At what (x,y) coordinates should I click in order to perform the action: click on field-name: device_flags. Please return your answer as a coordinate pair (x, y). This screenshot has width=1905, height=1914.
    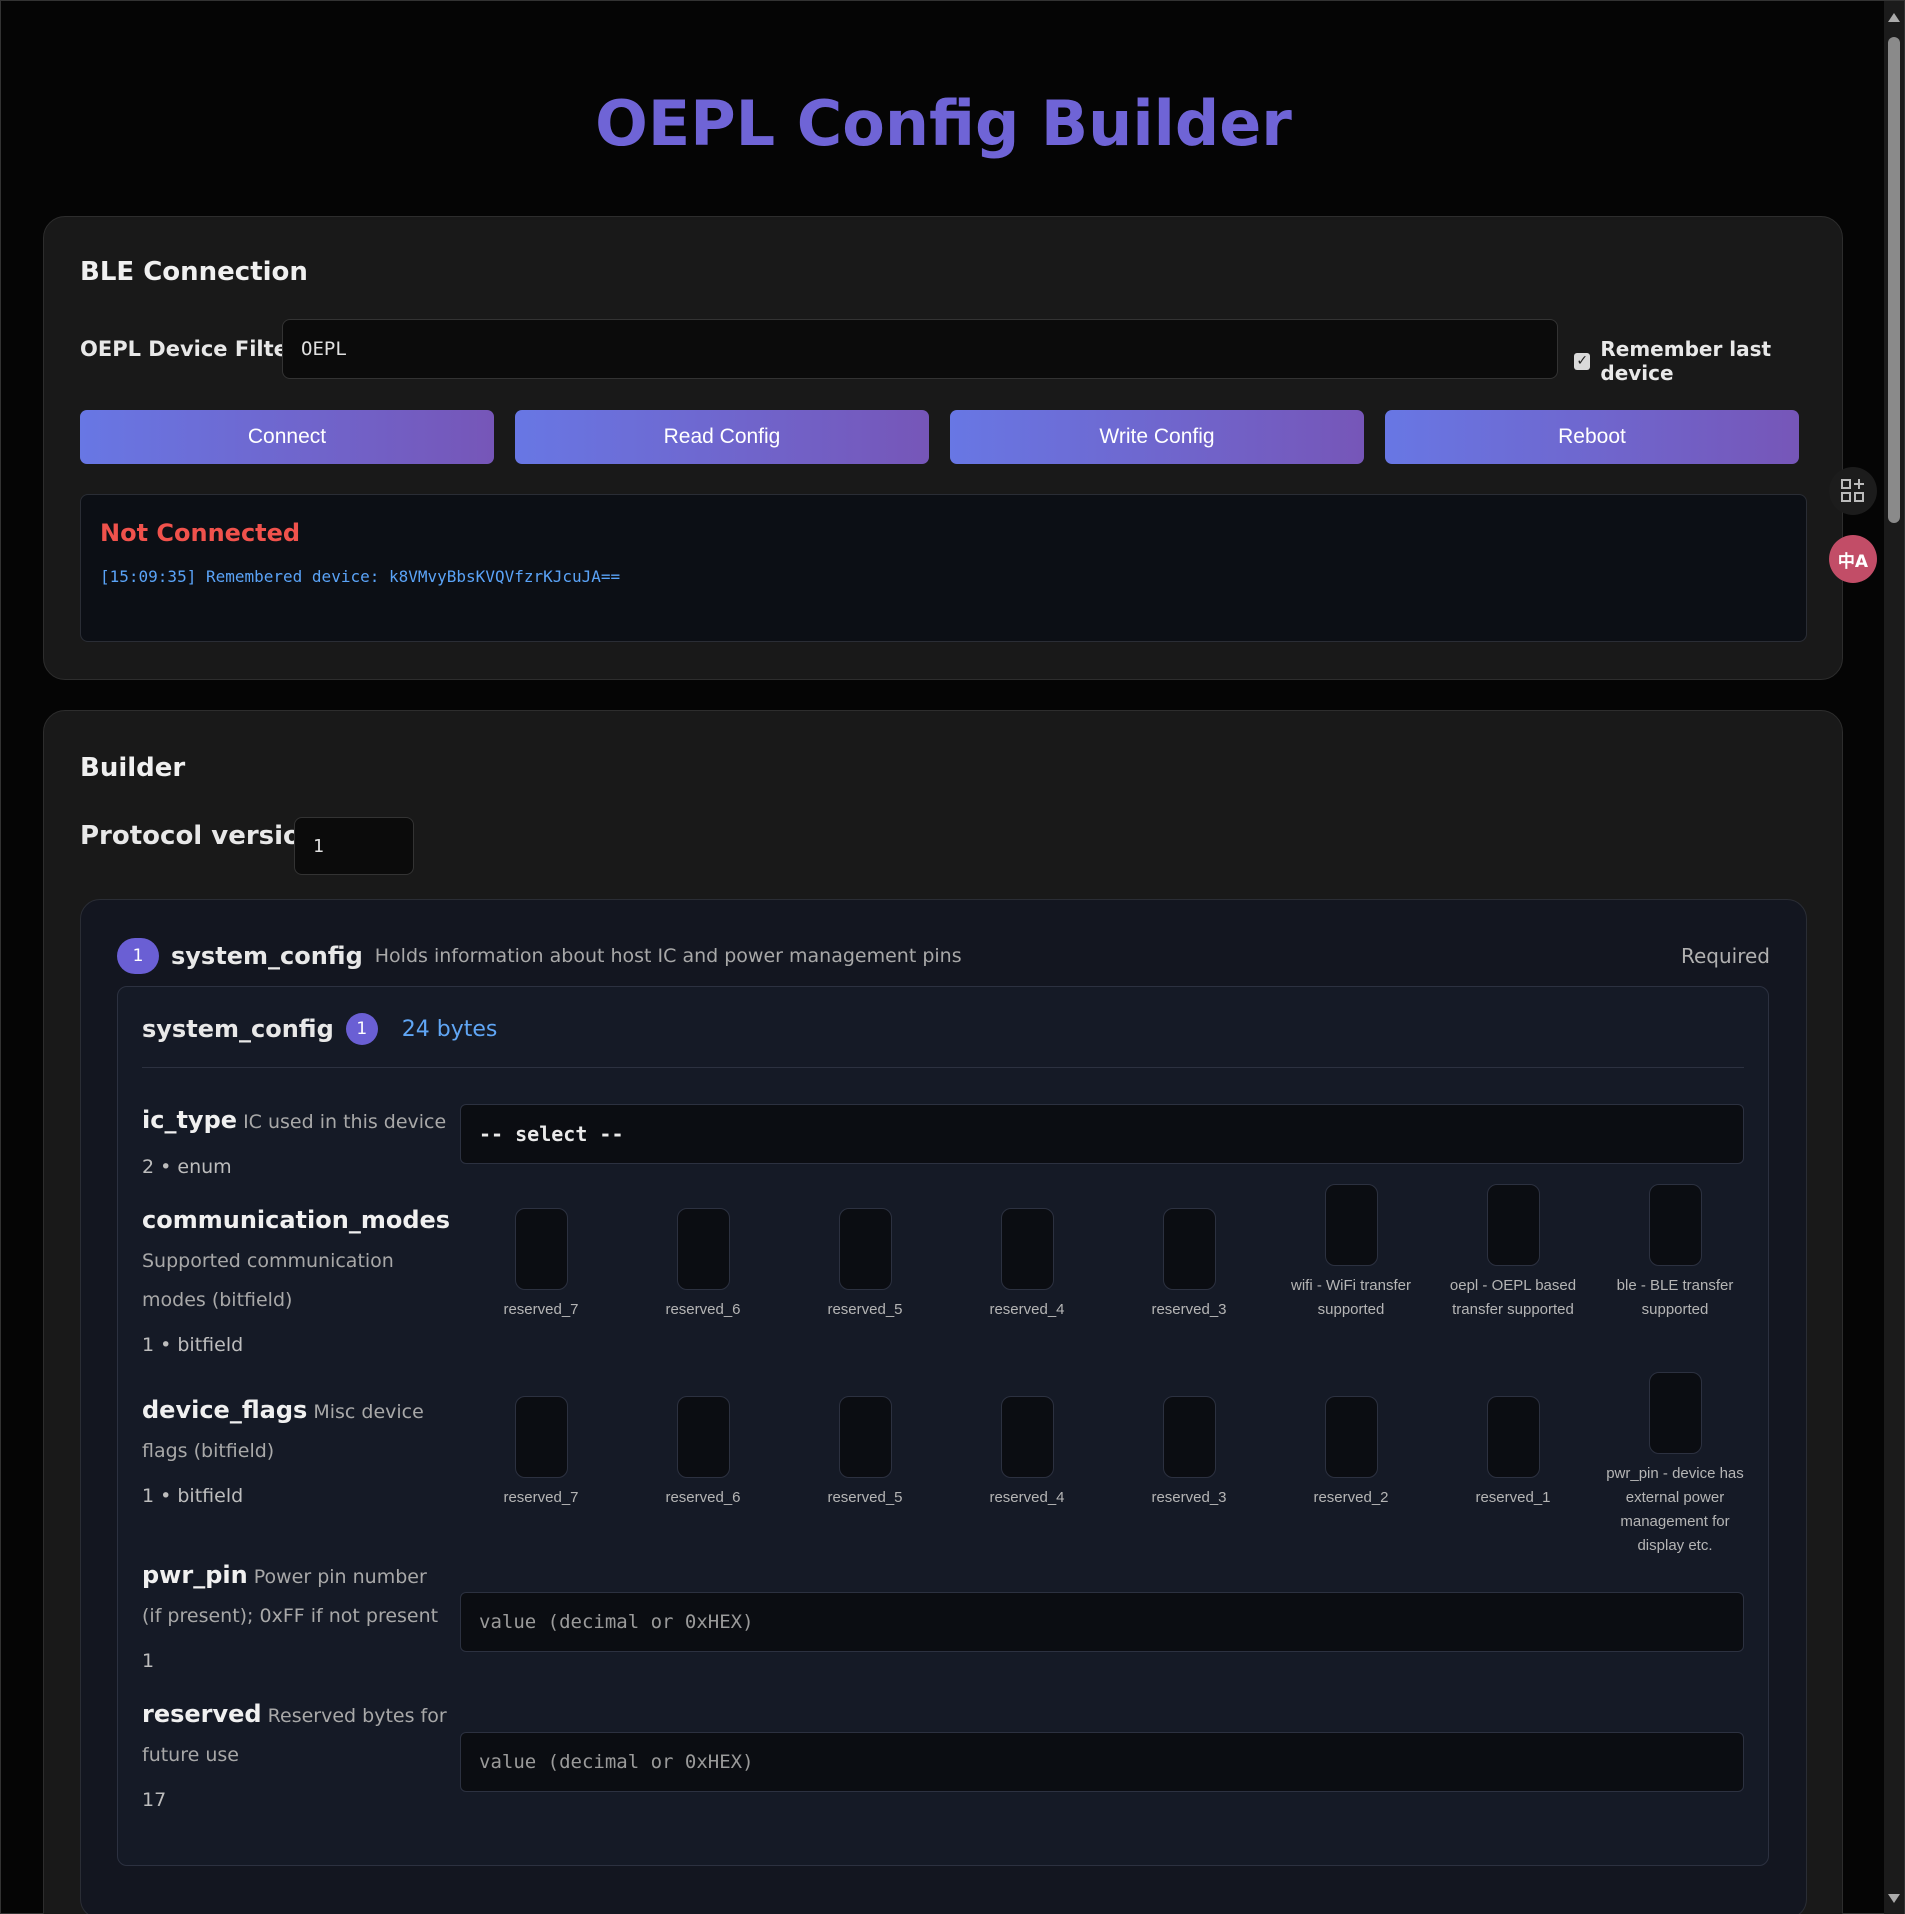
    Looking at the image, I should click on (225, 1410).